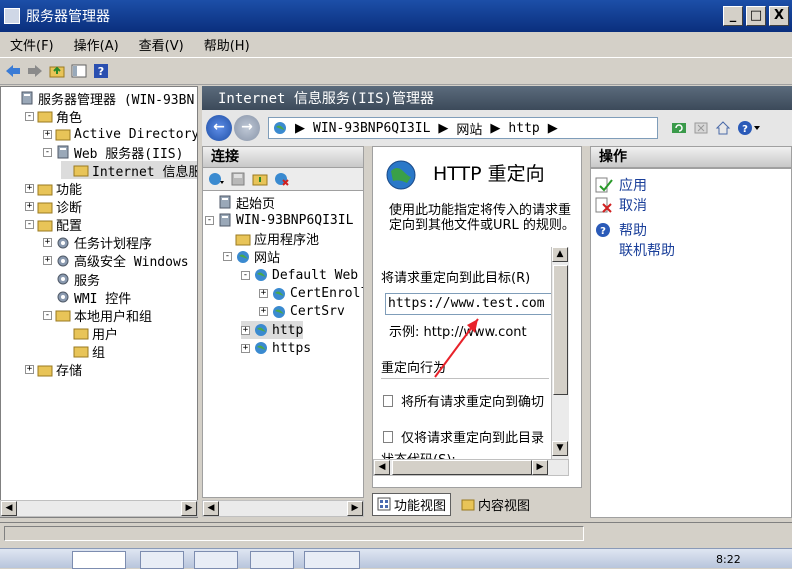 The image size is (792, 569). I want to click on menu-view: 查看(V), so click(161, 44).